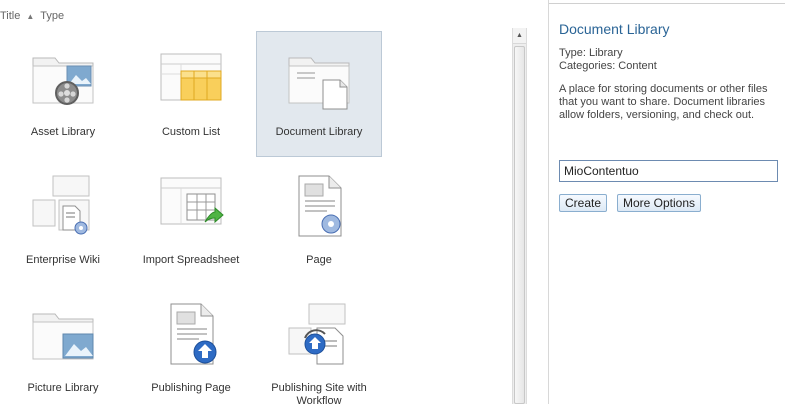 This screenshot has width=785, height=413. What do you see at coordinates (63, 336) in the screenshot?
I see `picture-library-icon` at bounding box center [63, 336].